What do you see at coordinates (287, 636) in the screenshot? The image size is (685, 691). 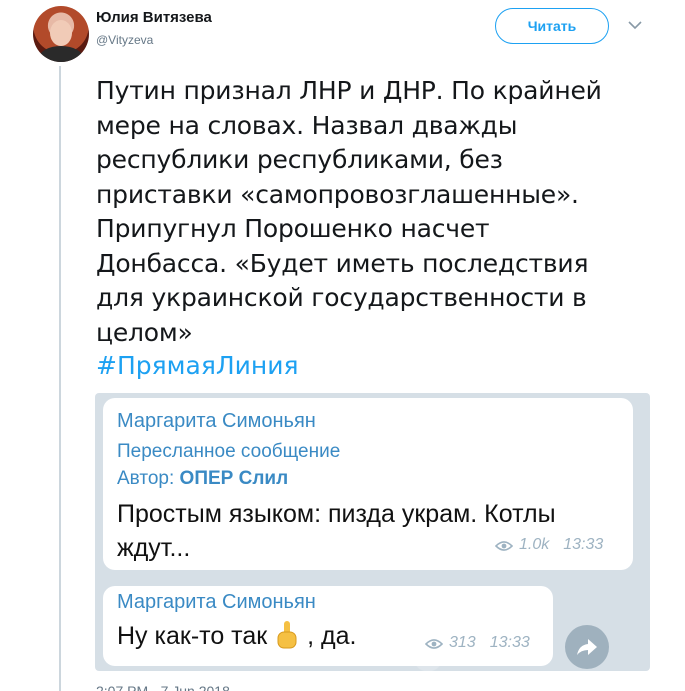 I see `pointing-finger-emoji-icon` at bounding box center [287, 636].